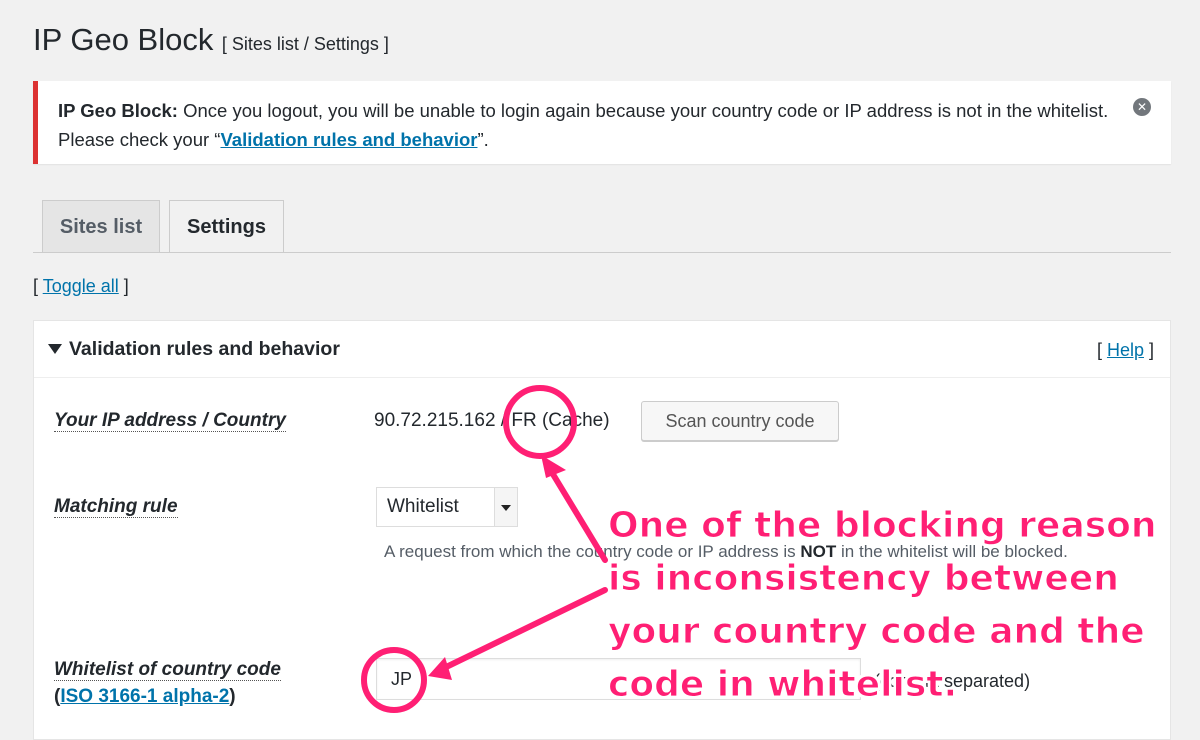  I want to click on help-bracket-open: [, so click(1101, 350).